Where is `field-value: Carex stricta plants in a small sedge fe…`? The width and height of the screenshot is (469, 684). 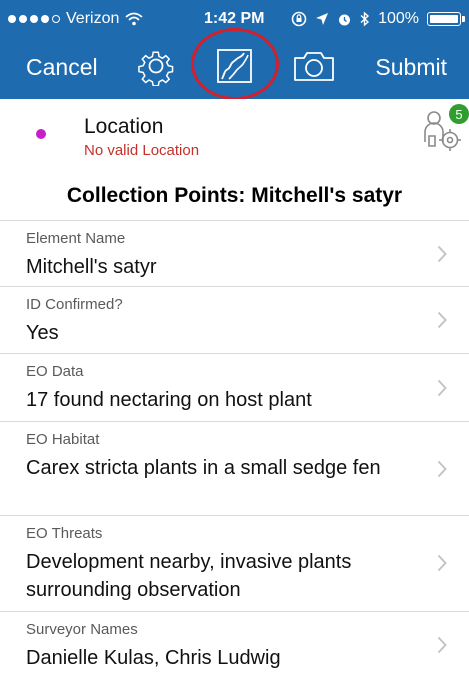
field-value: Carex stricta plants in a small sedge fe… is located at coordinates (203, 468).